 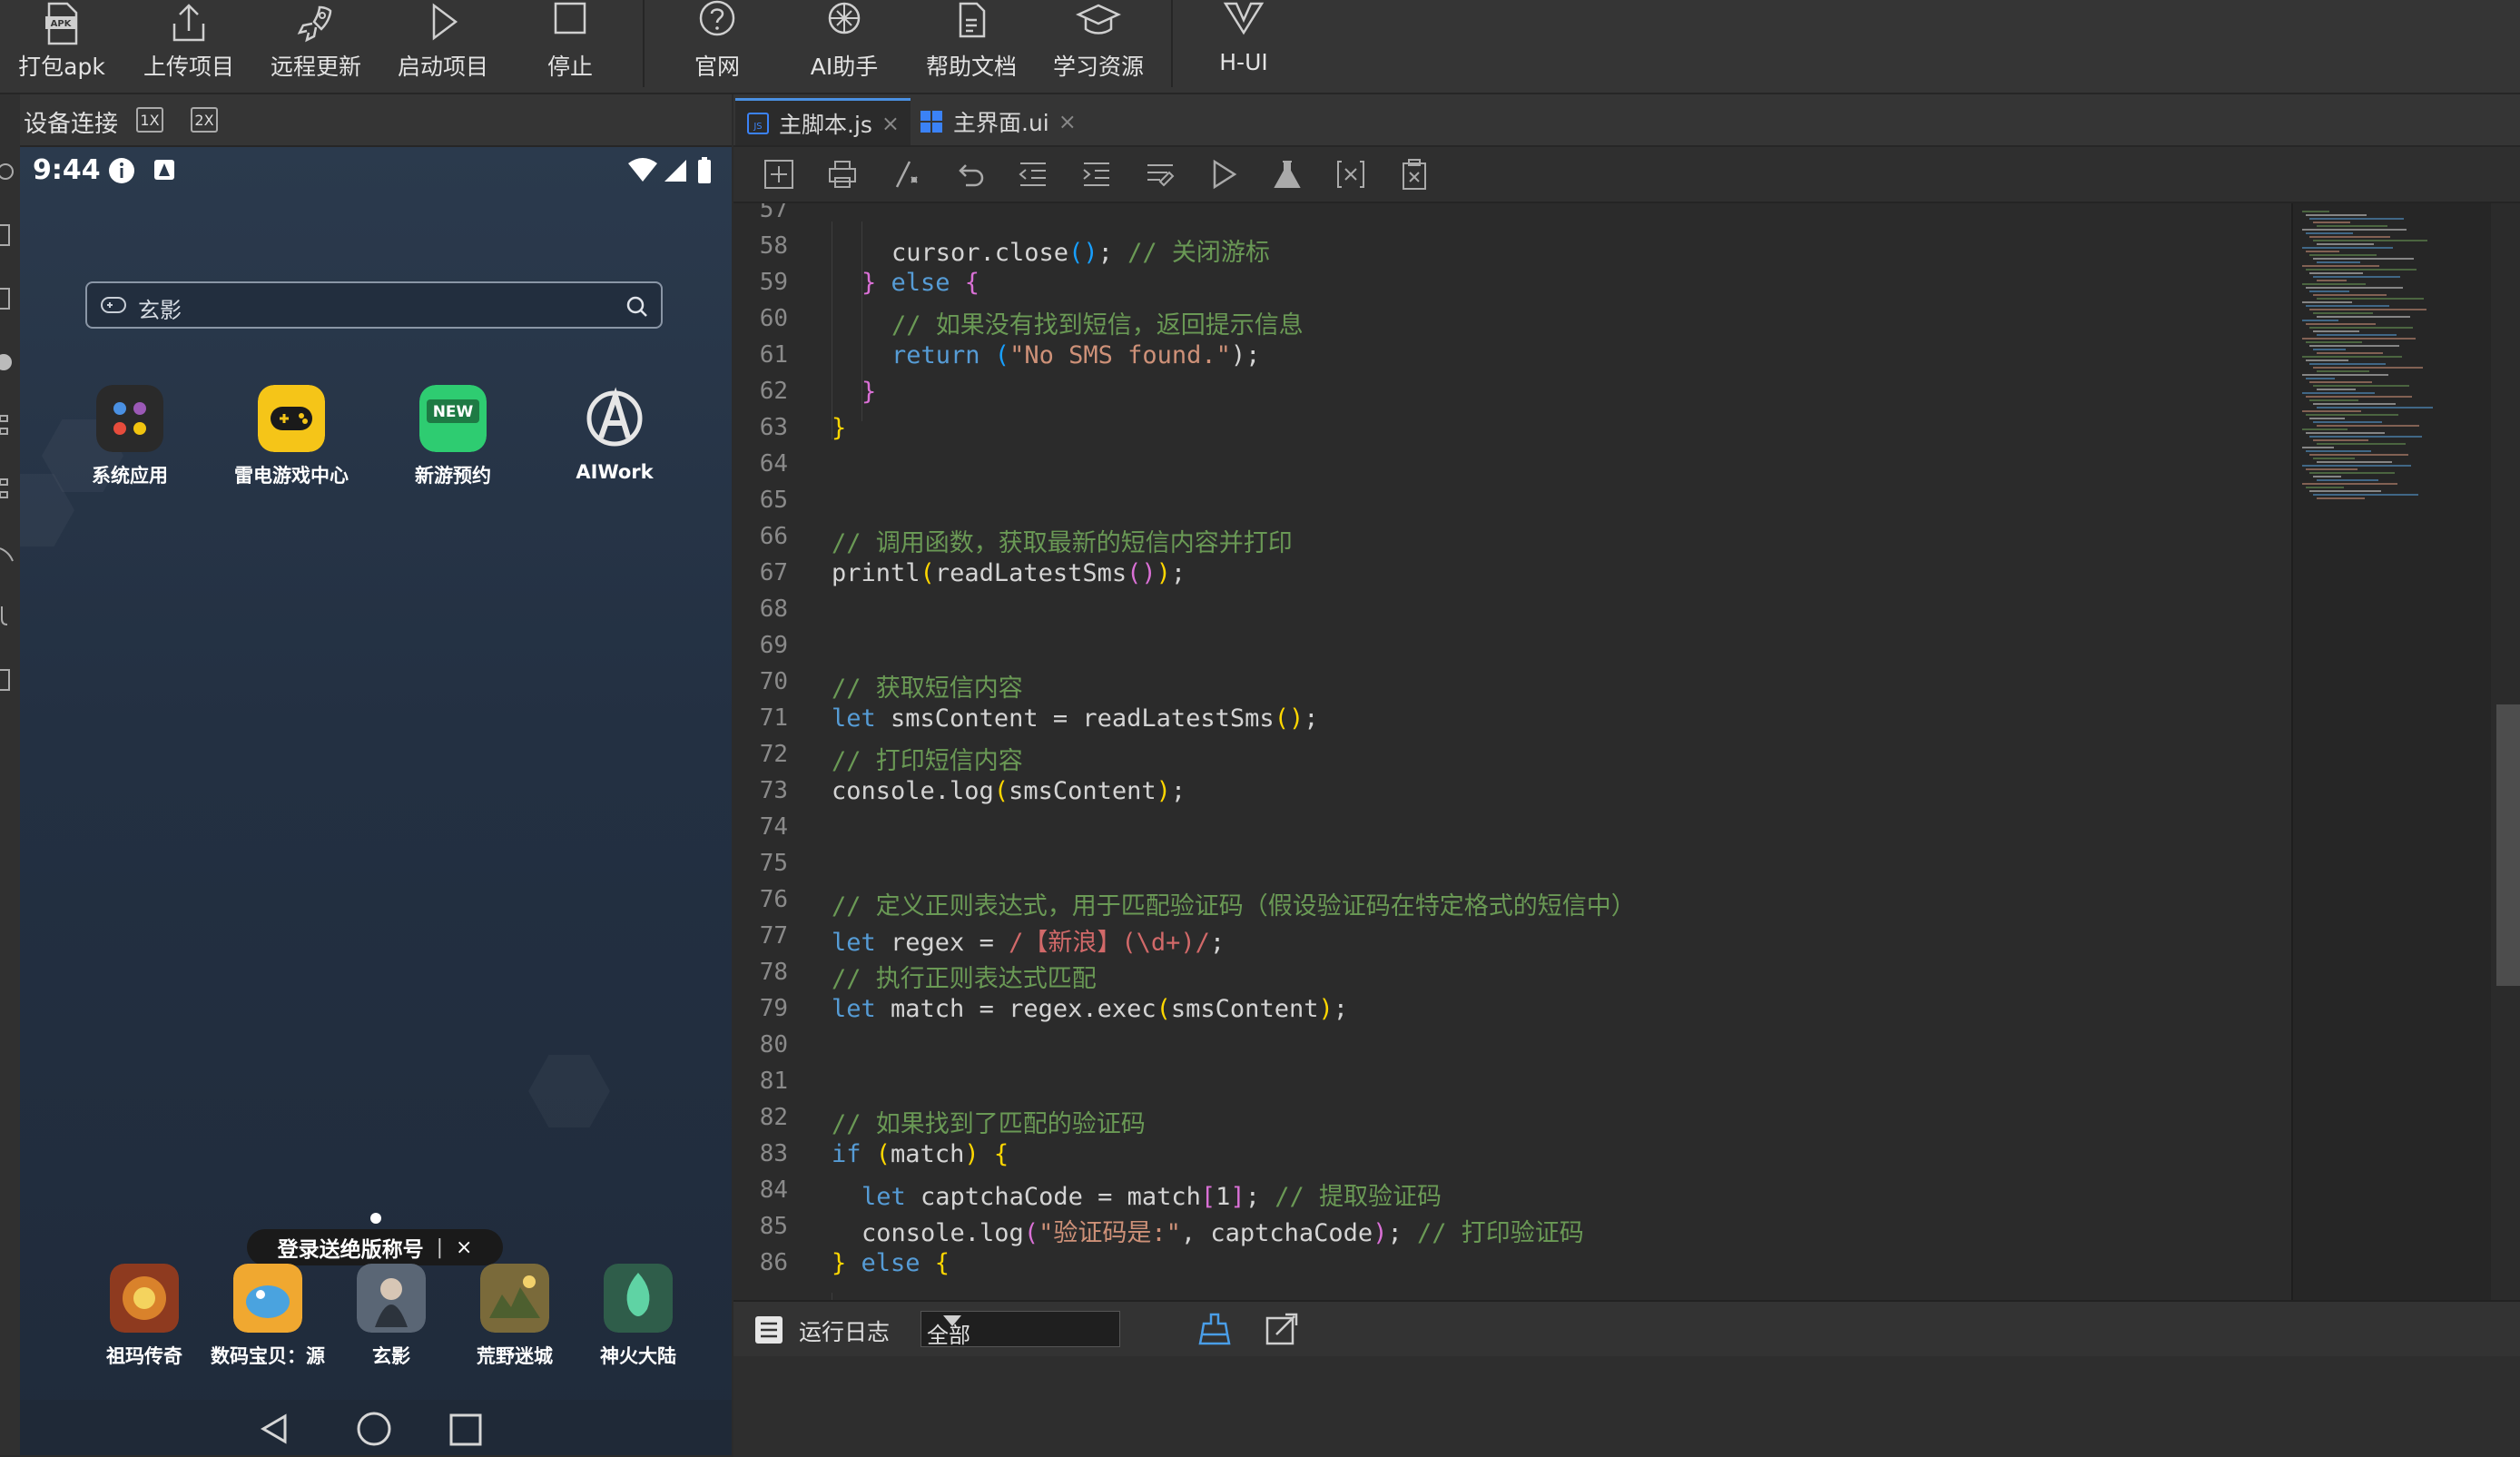 I want to click on home-nav-icon, so click(x=374, y=1429).